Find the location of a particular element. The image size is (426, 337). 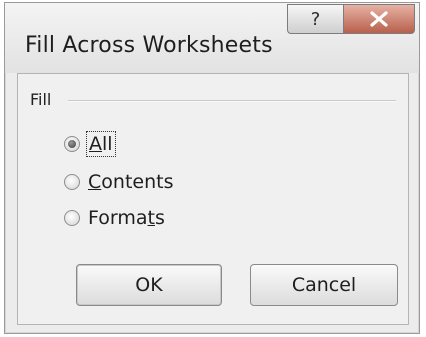

ok-button: OK is located at coordinates (149, 285).